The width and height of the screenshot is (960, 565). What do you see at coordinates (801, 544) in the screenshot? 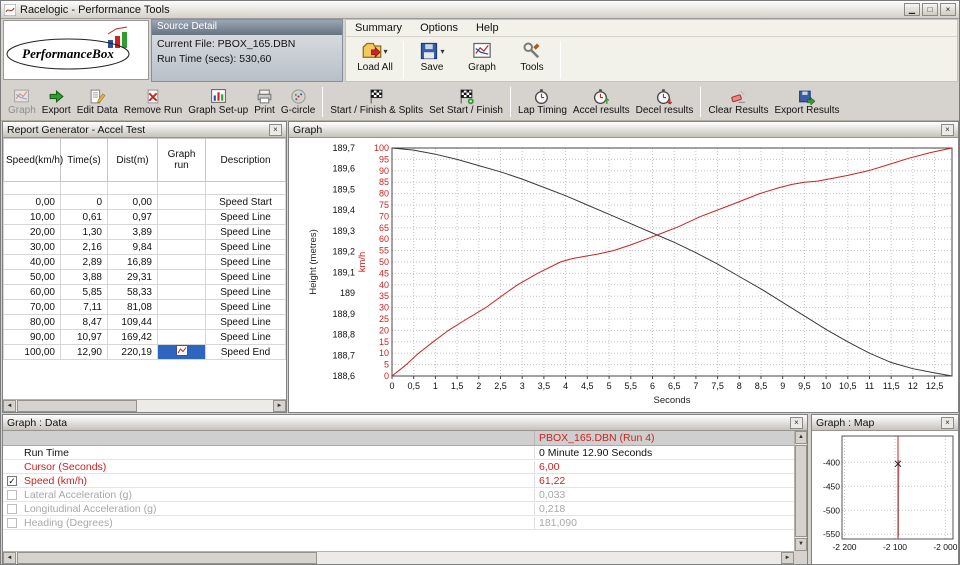
I see `scroll-down-button: ▼` at bounding box center [801, 544].